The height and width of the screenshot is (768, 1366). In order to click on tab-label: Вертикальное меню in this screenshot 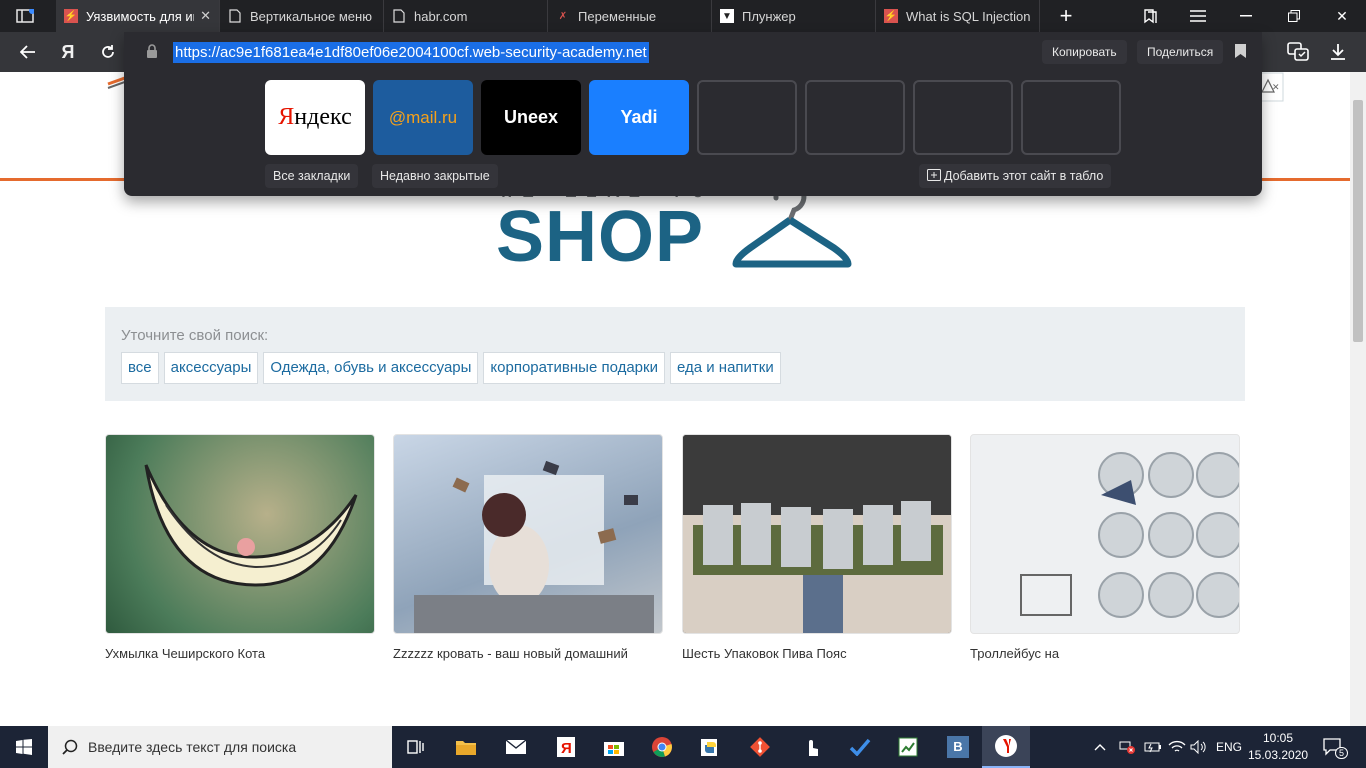, I will do `click(311, 16)`.